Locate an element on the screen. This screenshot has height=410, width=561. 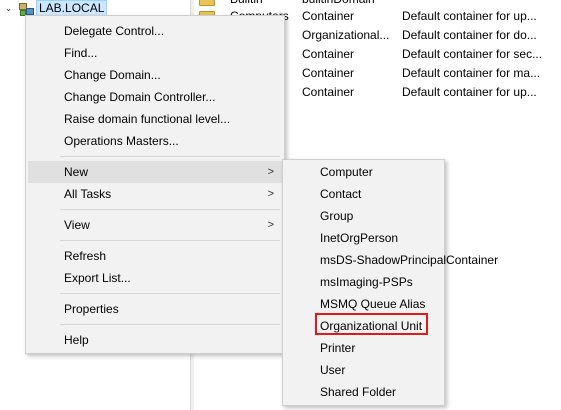
submenu-item-label: User is located at coordinates (333, 370).